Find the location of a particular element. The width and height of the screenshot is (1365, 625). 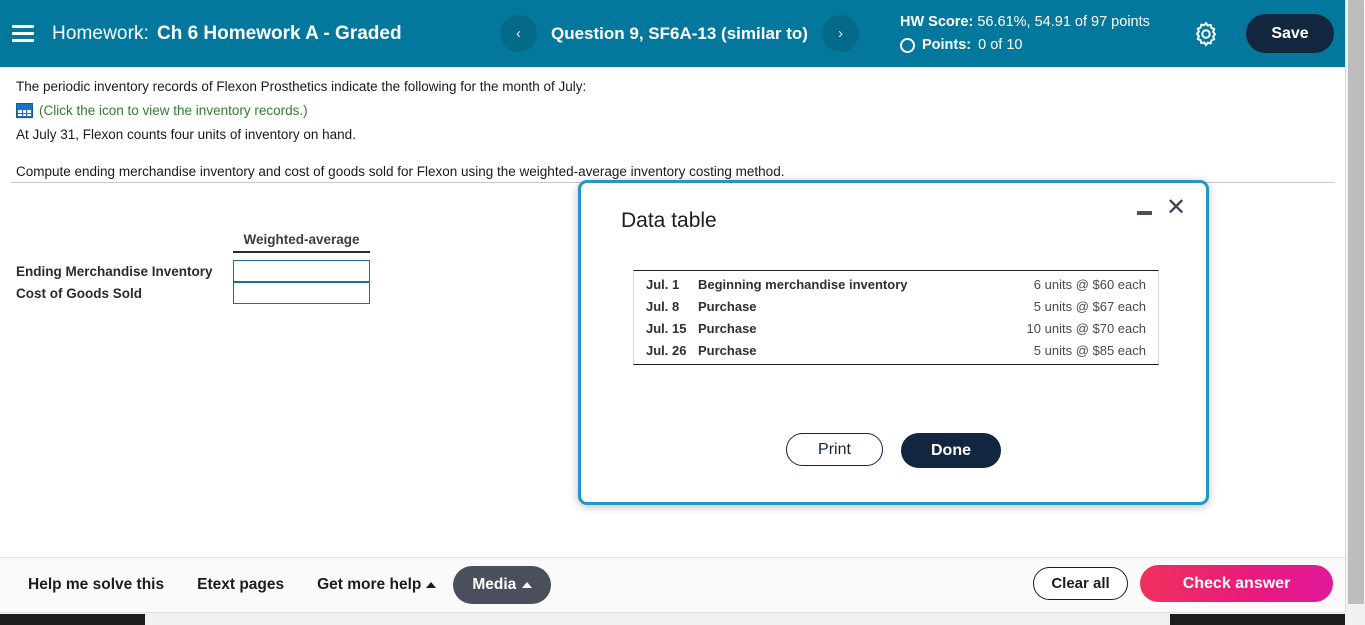

row-date: Jul. 1 is located at coordinates (663, 284).